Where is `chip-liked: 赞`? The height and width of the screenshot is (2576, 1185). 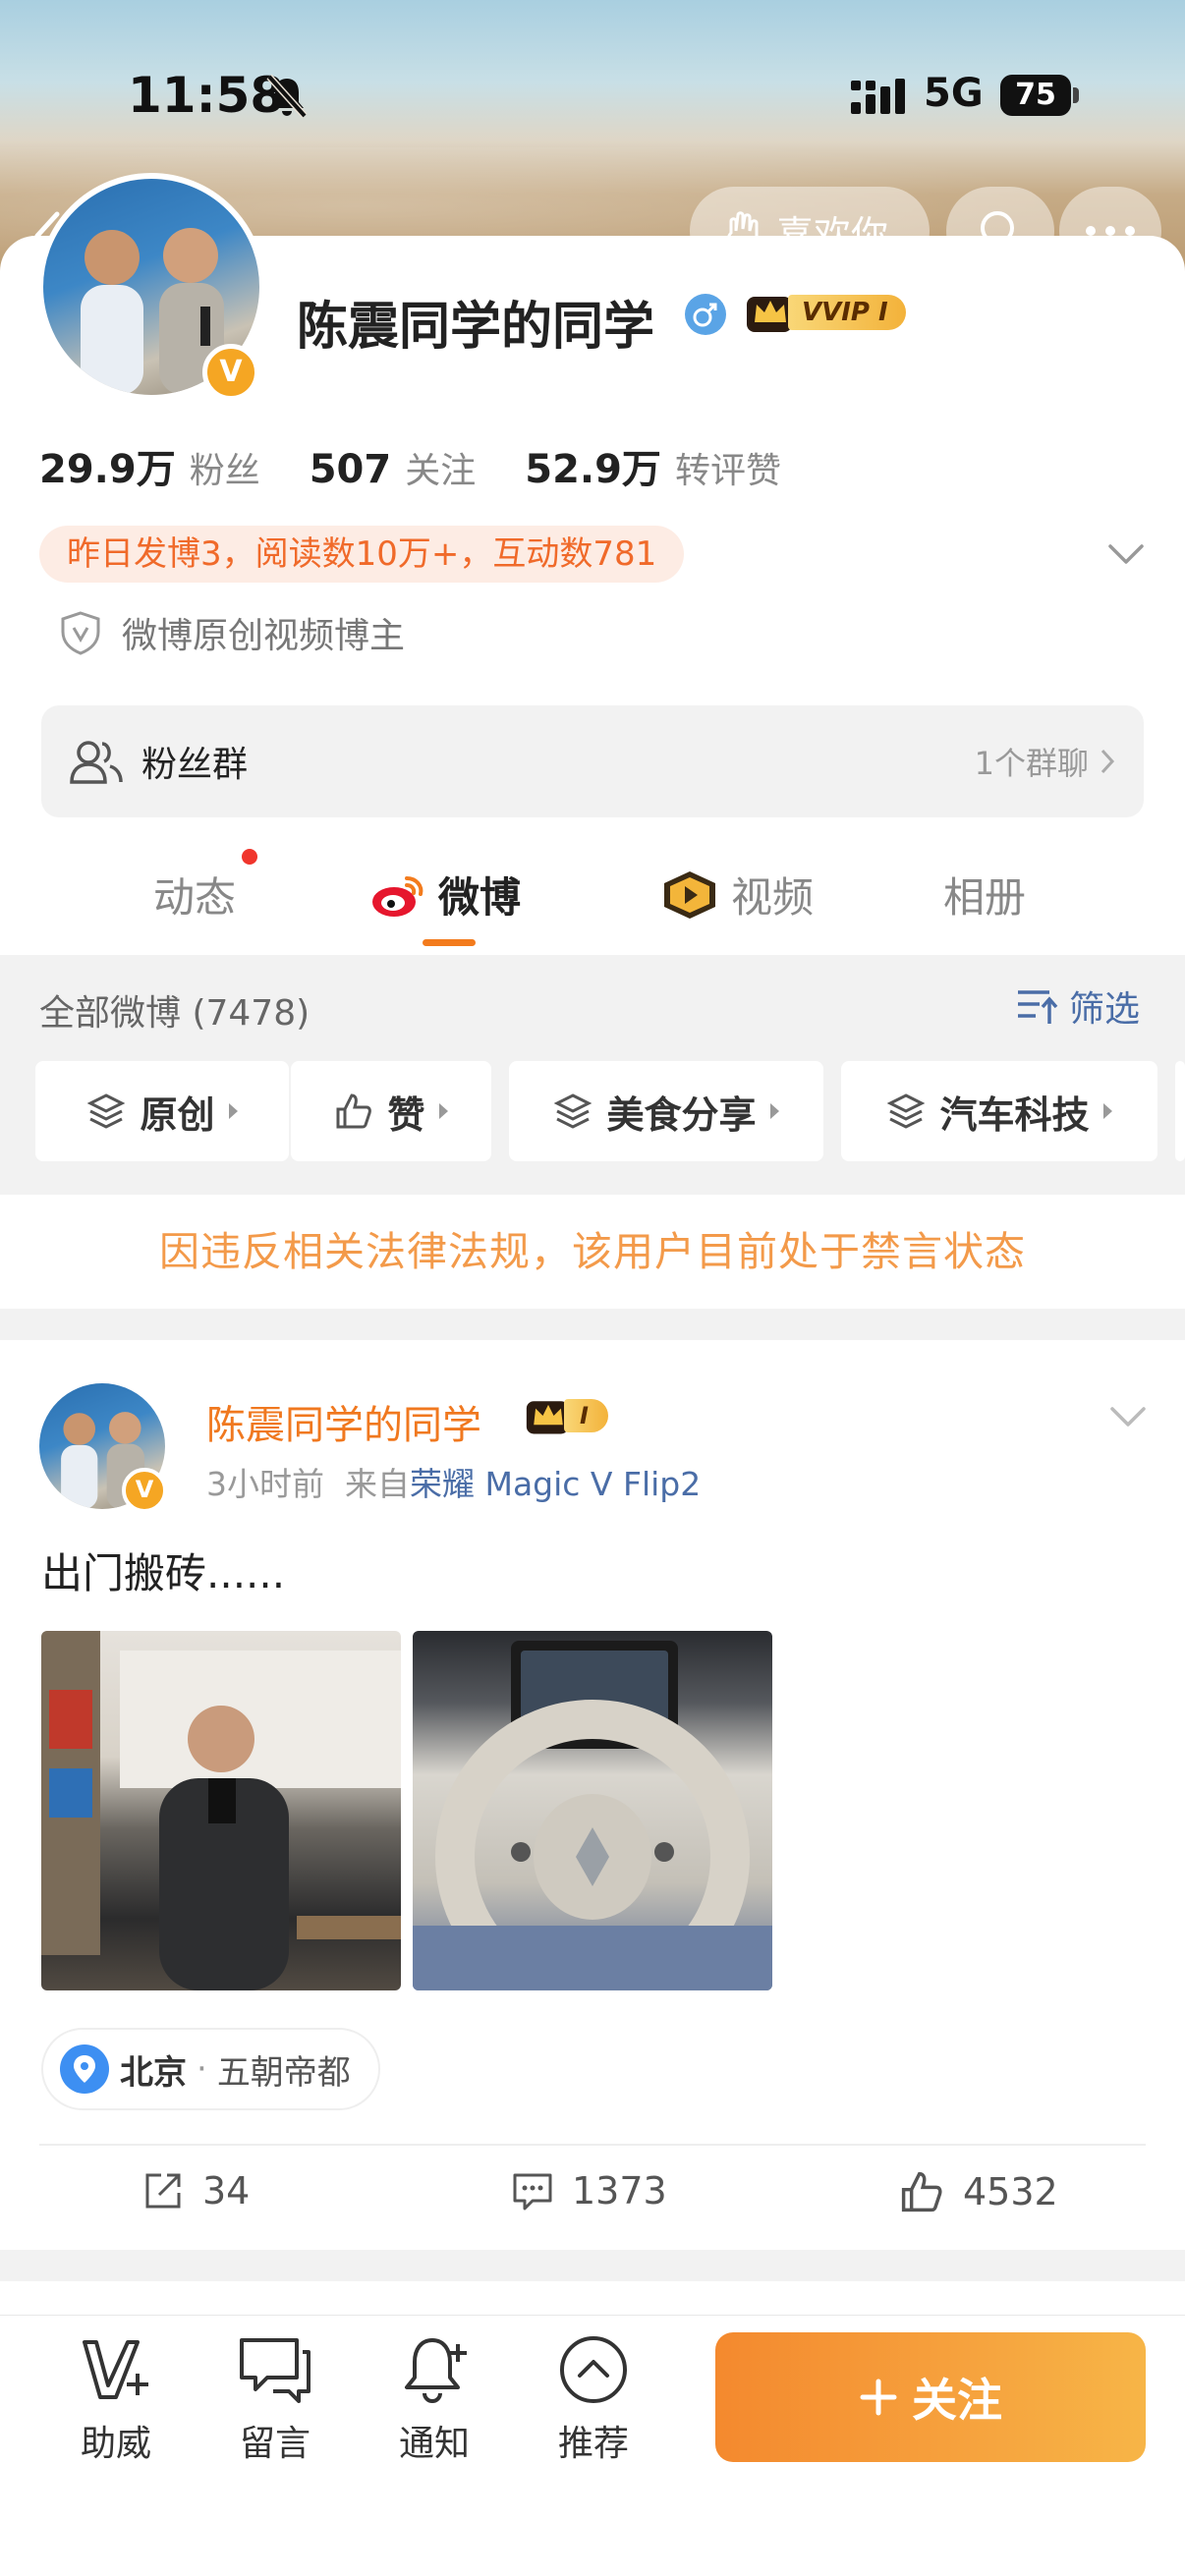 chip-liked: 赞 is located at coordinates (391, 1111).